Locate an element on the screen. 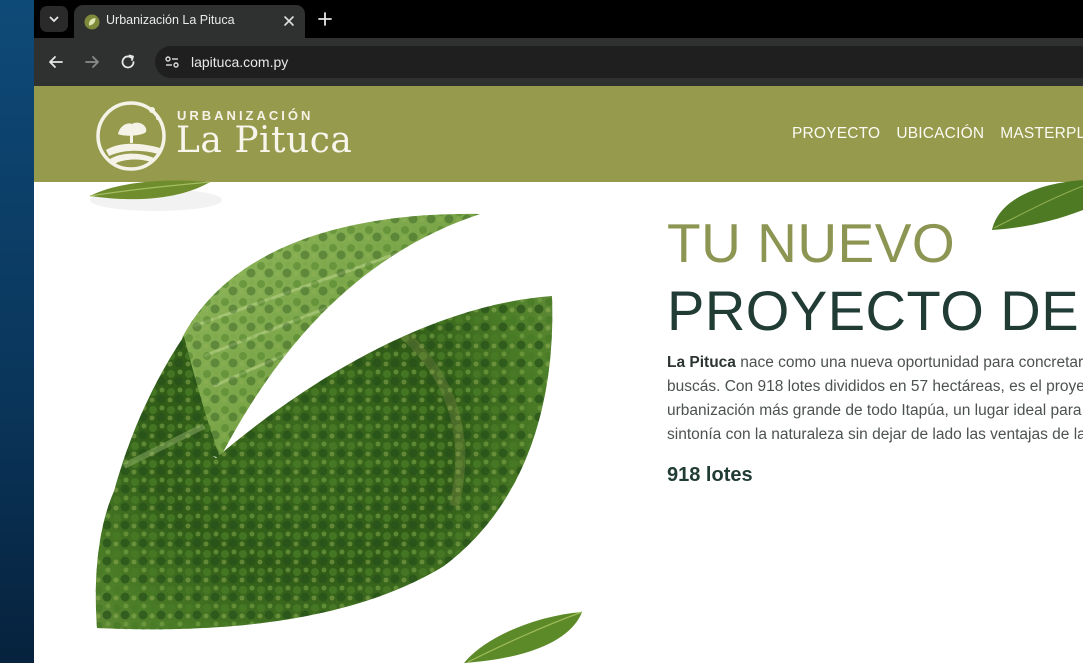 The width and height of the screenshot is (1083, 663). browser-toolbar: lapituca.com.py is located at coordinates (558, 62).